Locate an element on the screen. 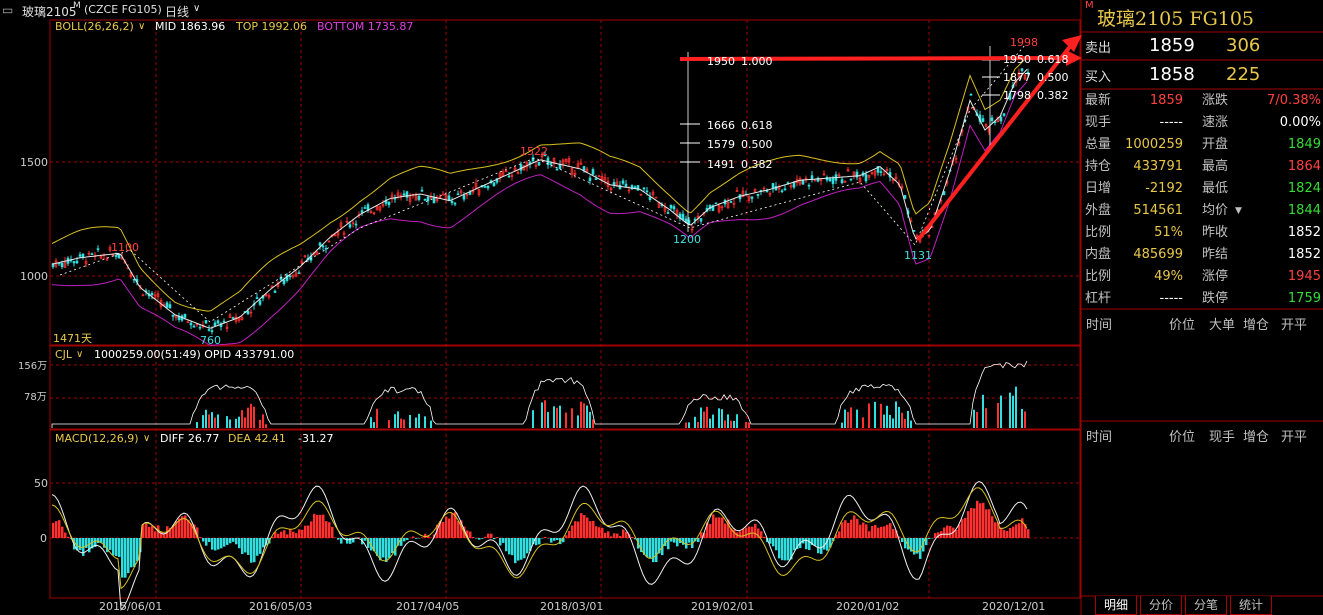 Image resolution: width=1323 pixels, height=615 pixels. macd-tick-0: 0 is located at coordinates (43, 538).